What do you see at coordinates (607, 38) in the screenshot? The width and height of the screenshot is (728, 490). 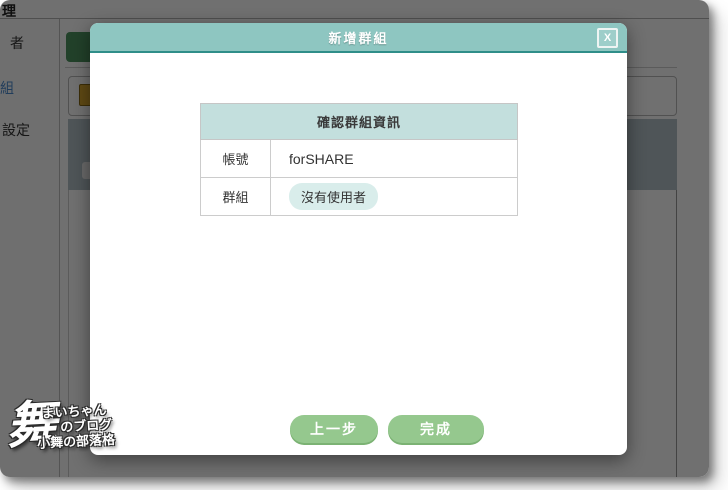 I see `close-icon: X` at bounding box center [607, 38].